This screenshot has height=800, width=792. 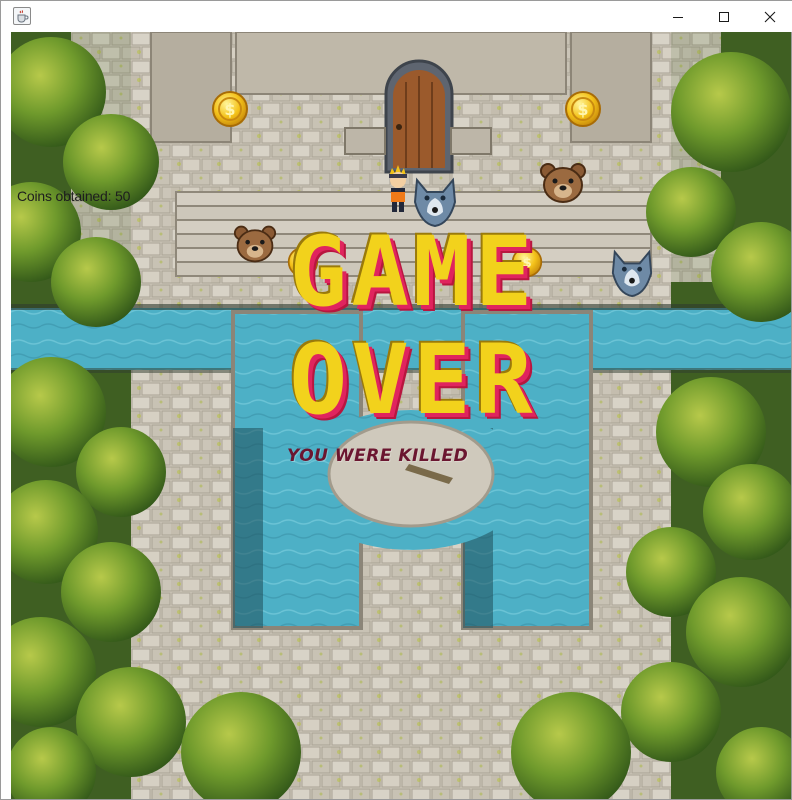 I want to click on close-icon, so click(x=770, y=16).